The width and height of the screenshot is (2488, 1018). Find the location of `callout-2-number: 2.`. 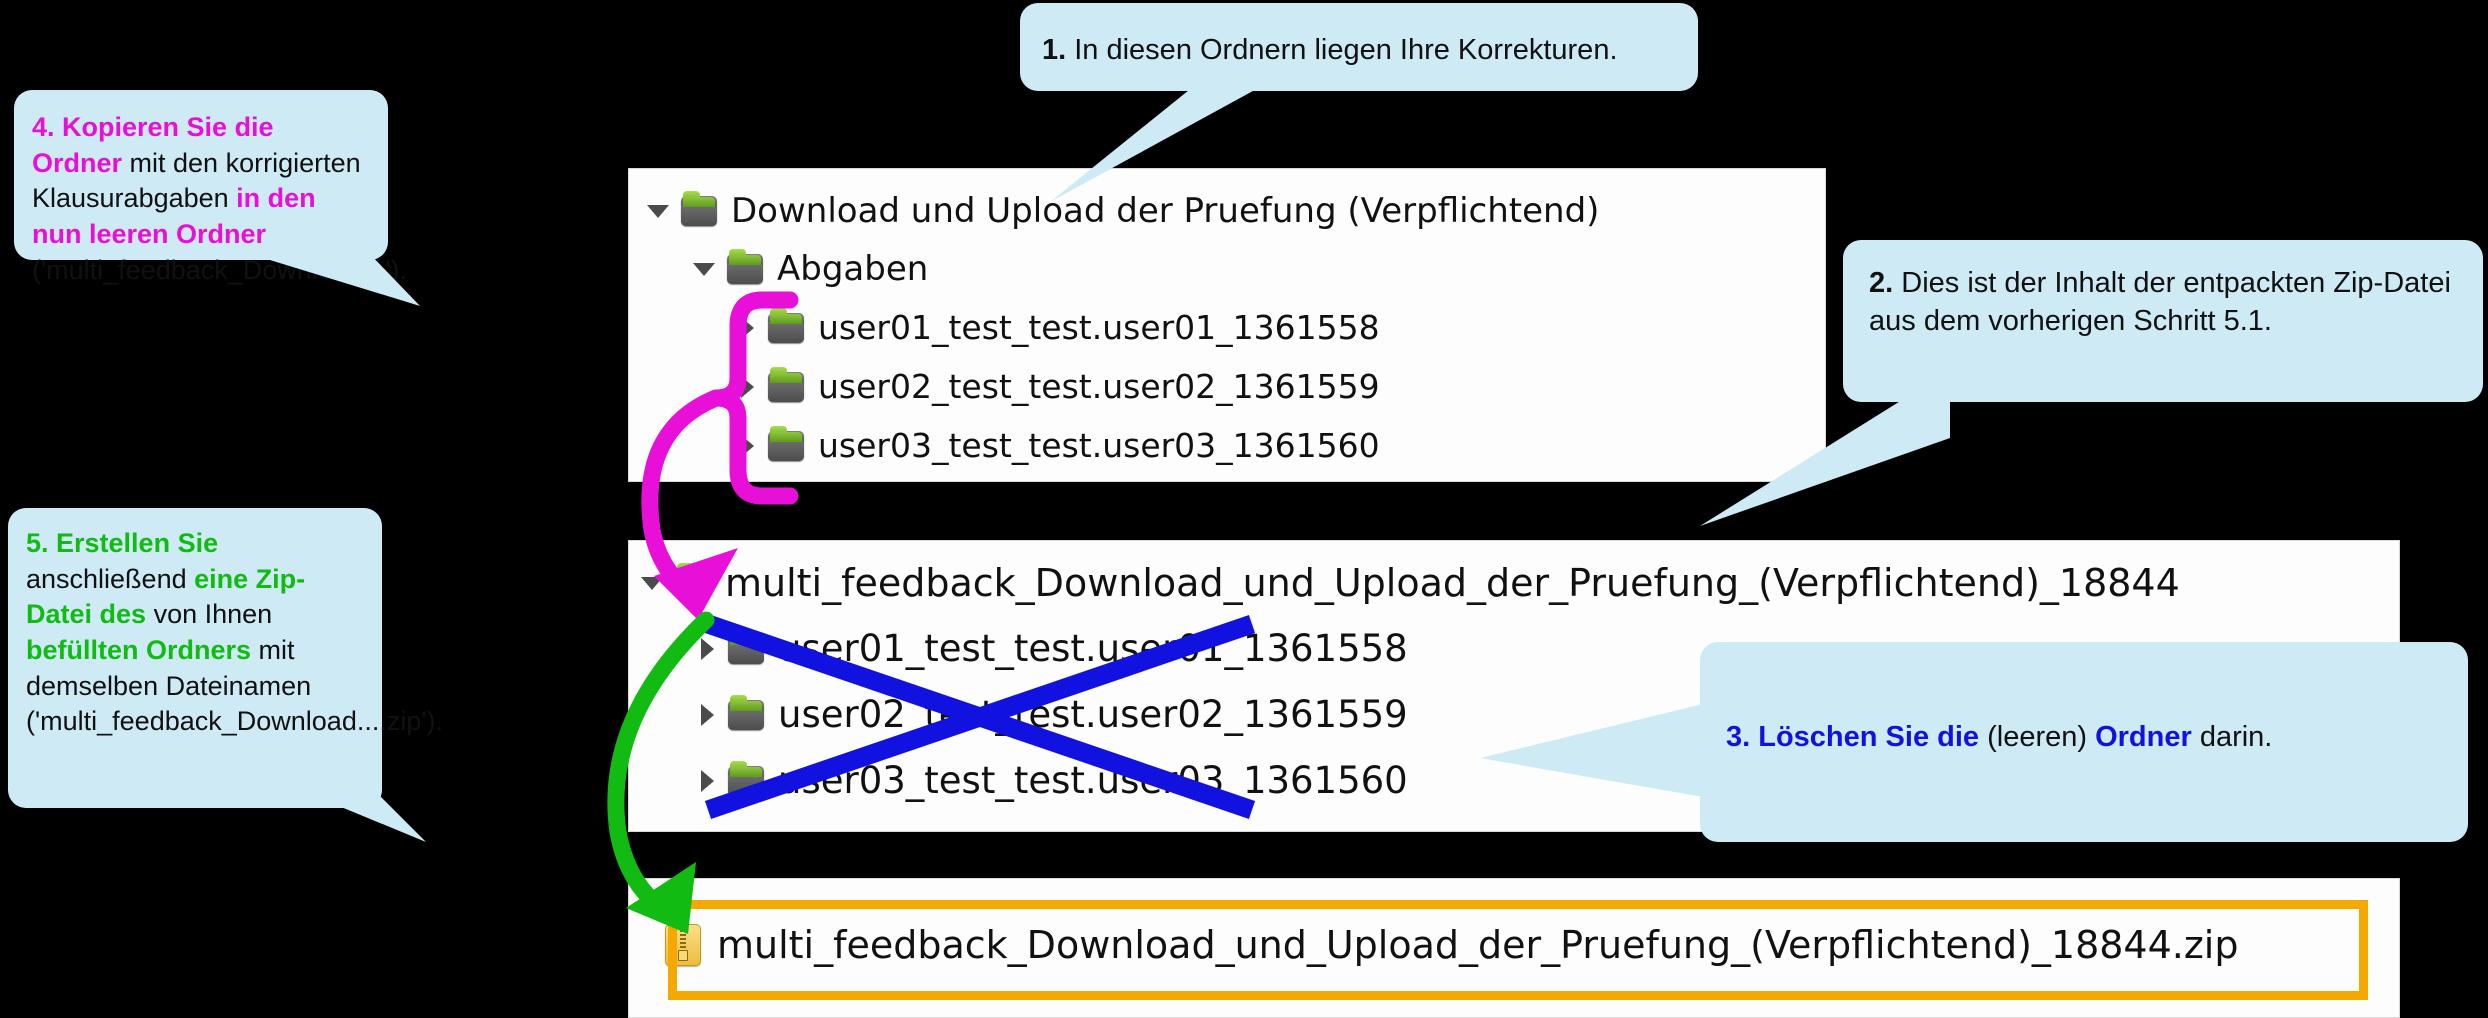

callout-2-number: 2. is located at coordinates (1881, 283).